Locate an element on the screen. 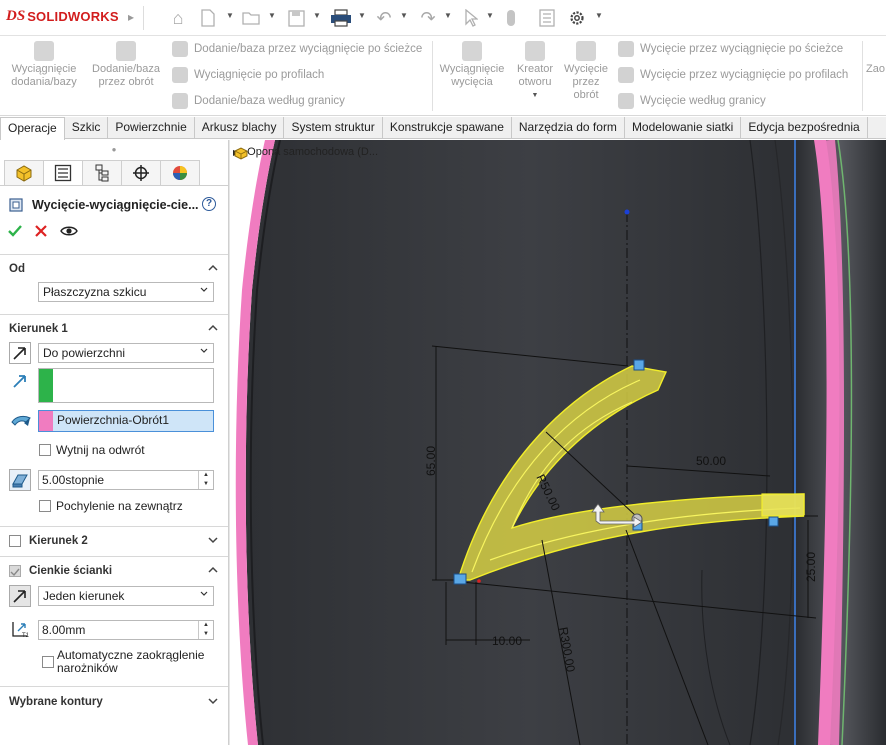 The height and width of the screenshot is (745, 886). undo-icon: ↶ is located at coordinates (384, 18).